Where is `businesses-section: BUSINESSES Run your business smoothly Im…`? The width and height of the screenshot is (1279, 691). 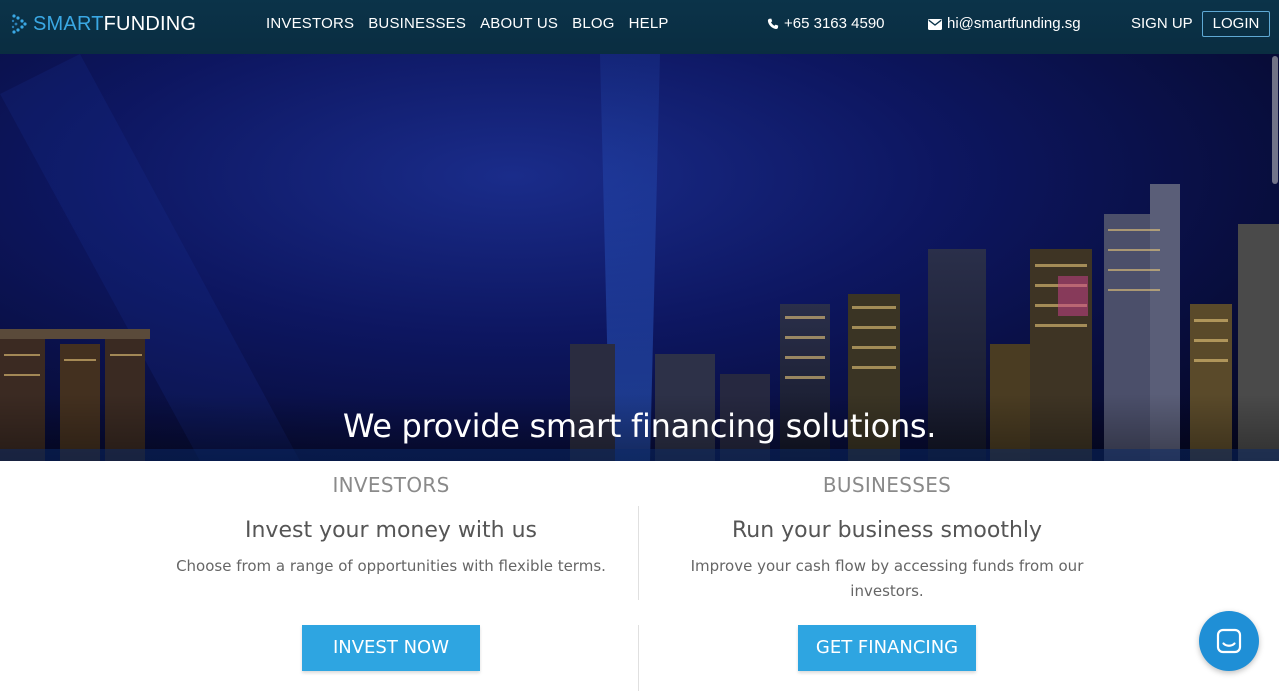 businesses-section: BUSINESSES Run your business smoothly Im… is located at coordinates (887, 576).